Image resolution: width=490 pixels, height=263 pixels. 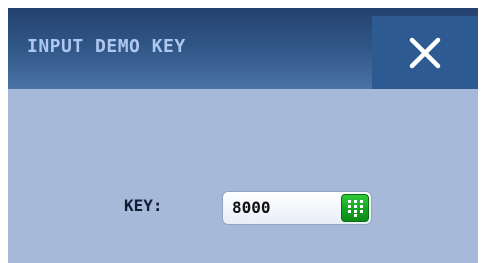 I want to click on key-label: KEY:, so click(x=143, y=205).